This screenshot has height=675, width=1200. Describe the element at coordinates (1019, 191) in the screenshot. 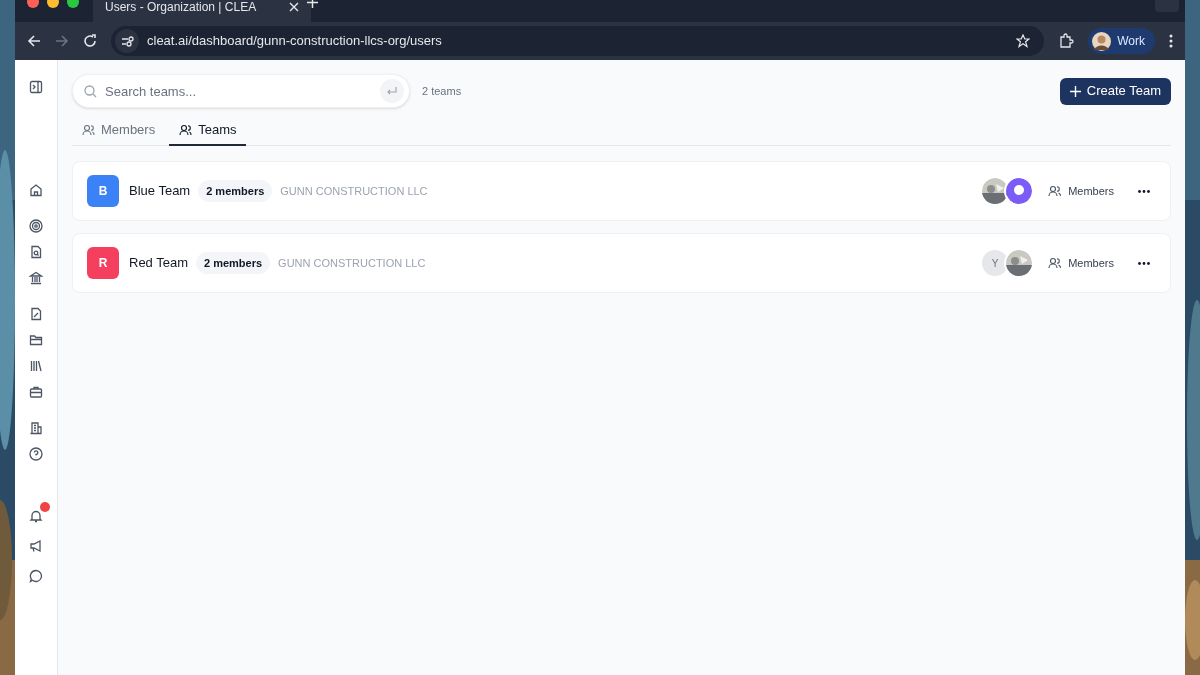

I see `user-avatar-icon` at that location.